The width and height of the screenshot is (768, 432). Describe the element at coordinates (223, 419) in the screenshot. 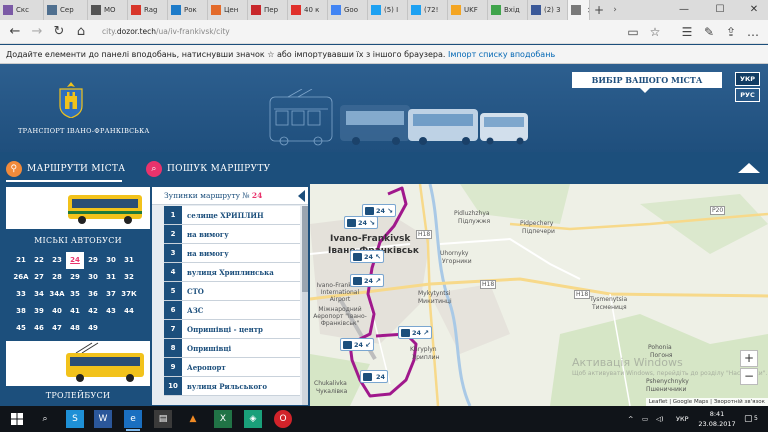

I see `excel-icon: X` at that location.